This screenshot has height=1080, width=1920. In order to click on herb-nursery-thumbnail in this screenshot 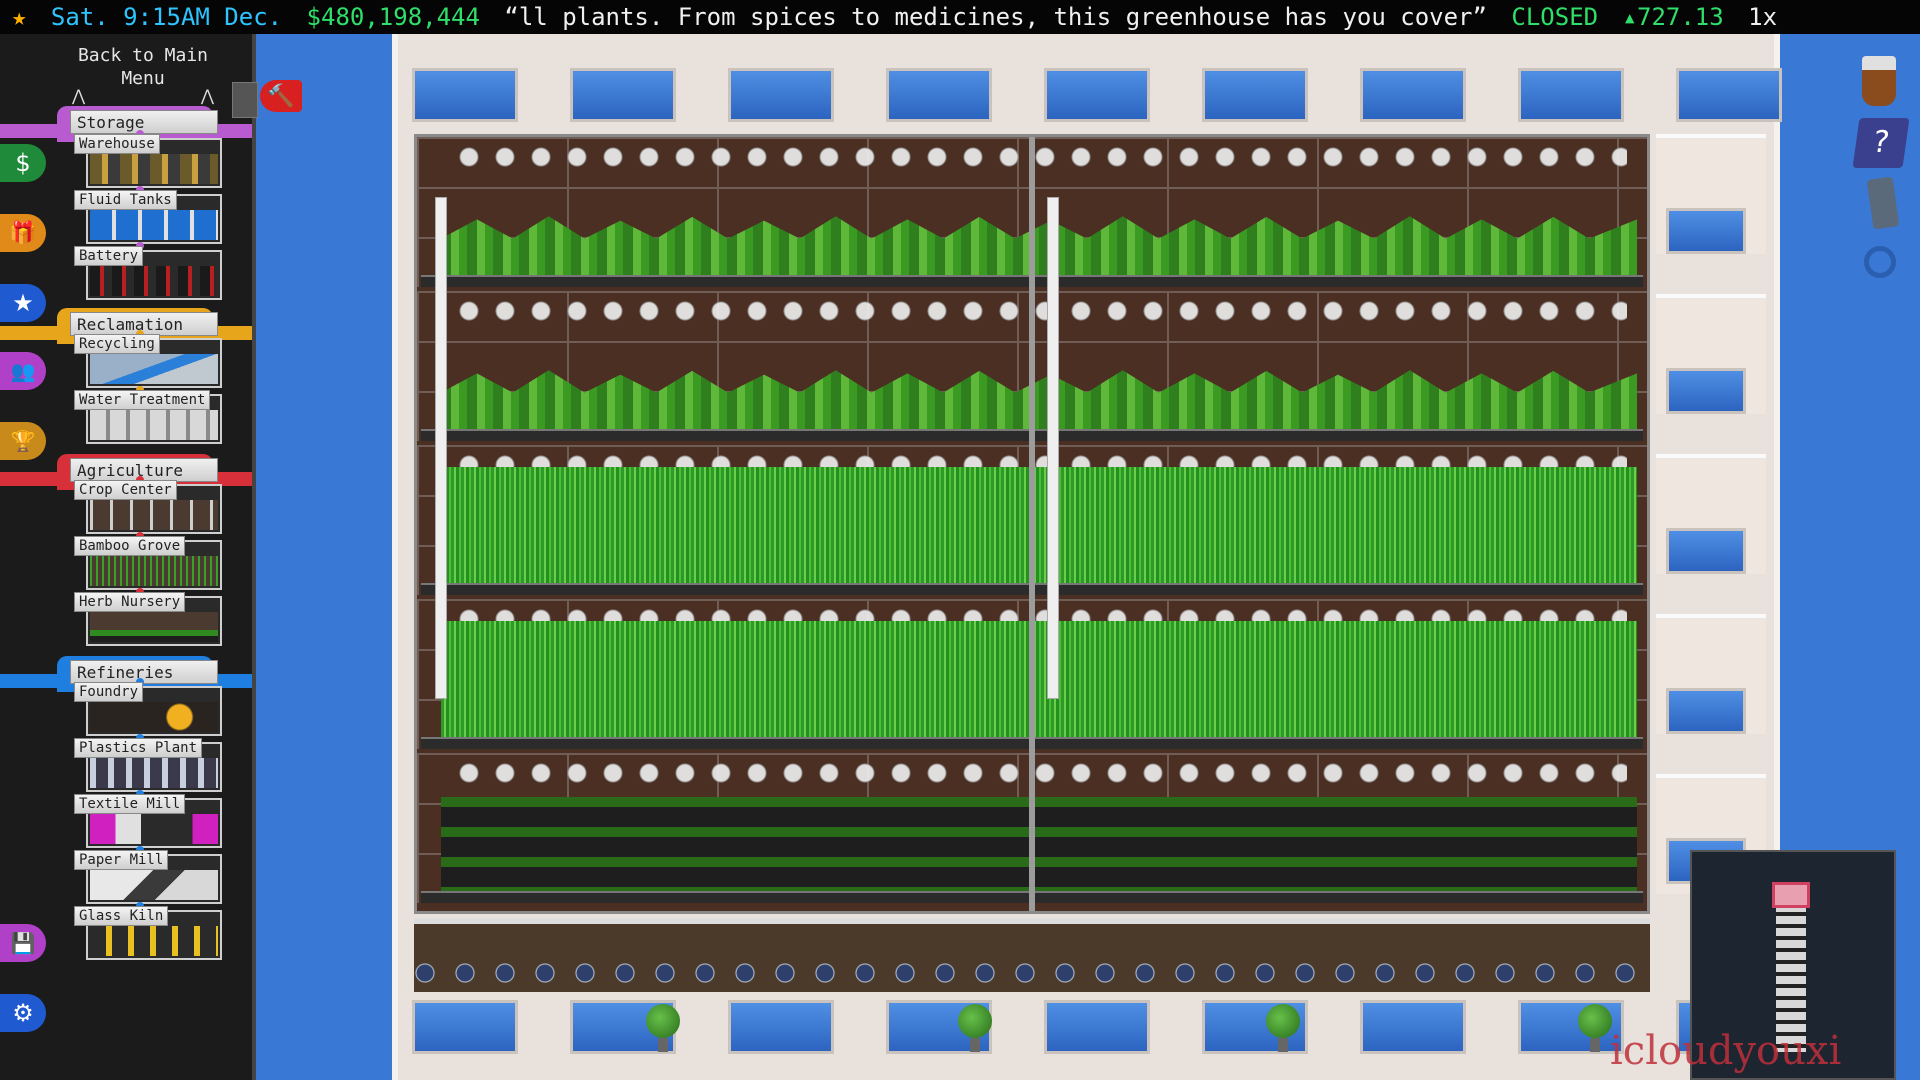, I will do `click(154, 627)`.